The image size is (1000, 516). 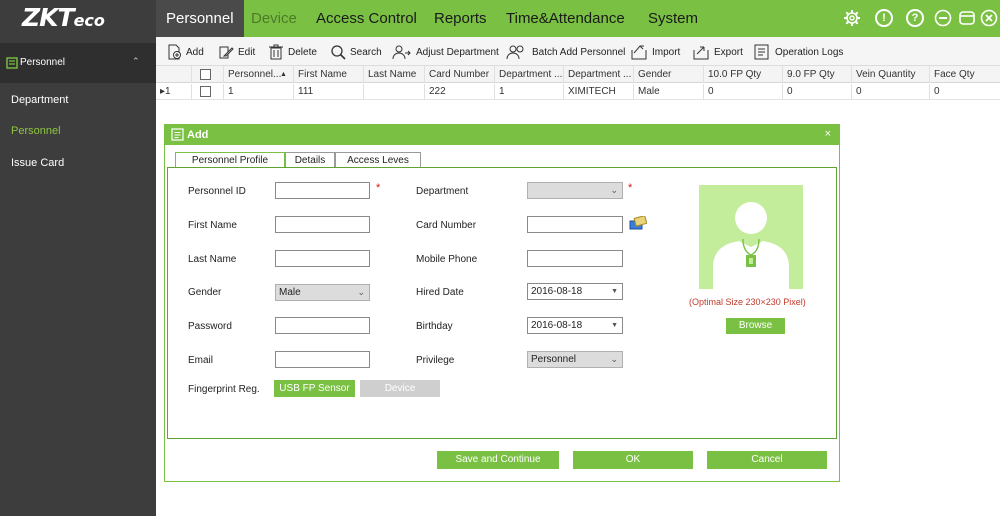 What do you see at coordinates (210, 326) in the screenshot?
I see `password-label: Password` at bounding box center [210, 326].